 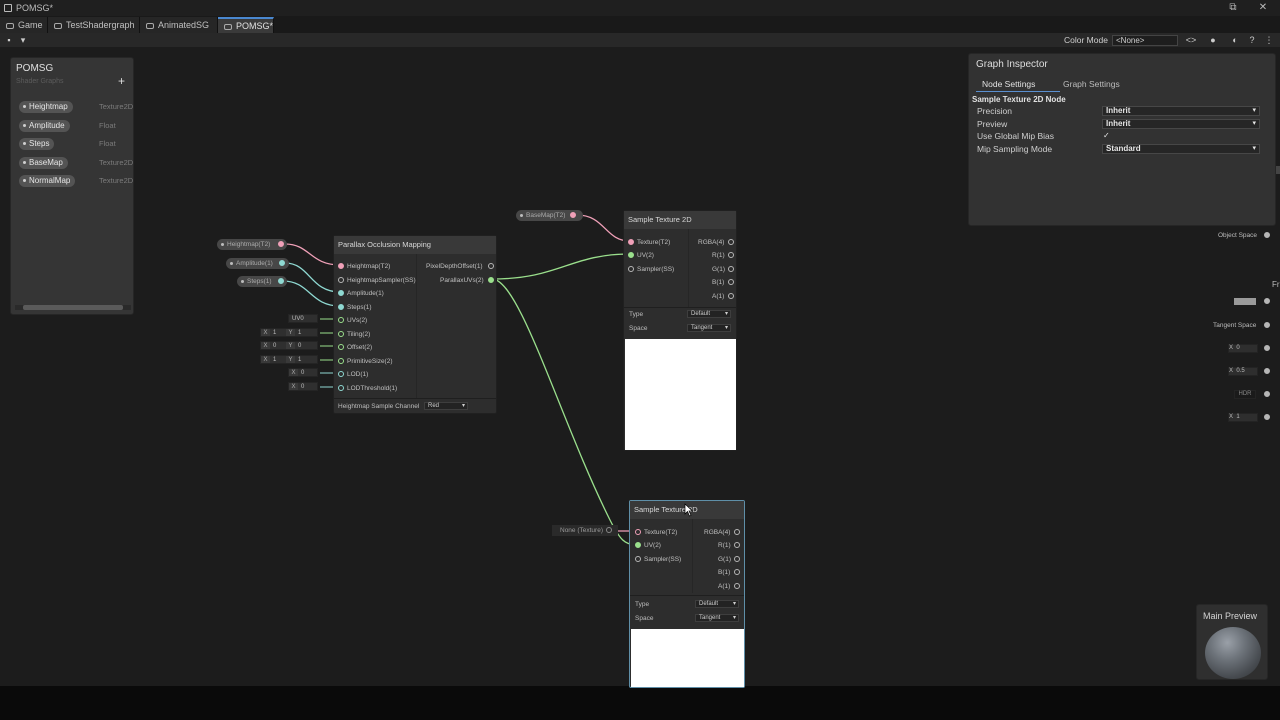 I want to click on mouse-cursor-icon, so click(x=689, y=510).